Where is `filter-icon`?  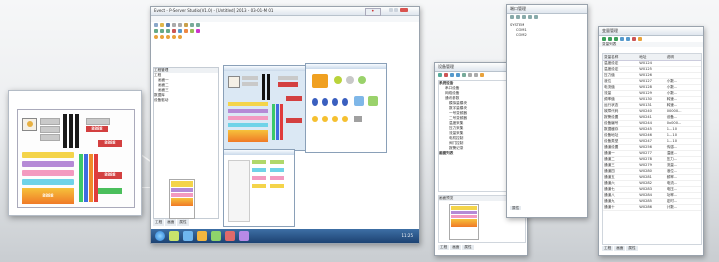 filter-icon is located at coordinates (634, 39).